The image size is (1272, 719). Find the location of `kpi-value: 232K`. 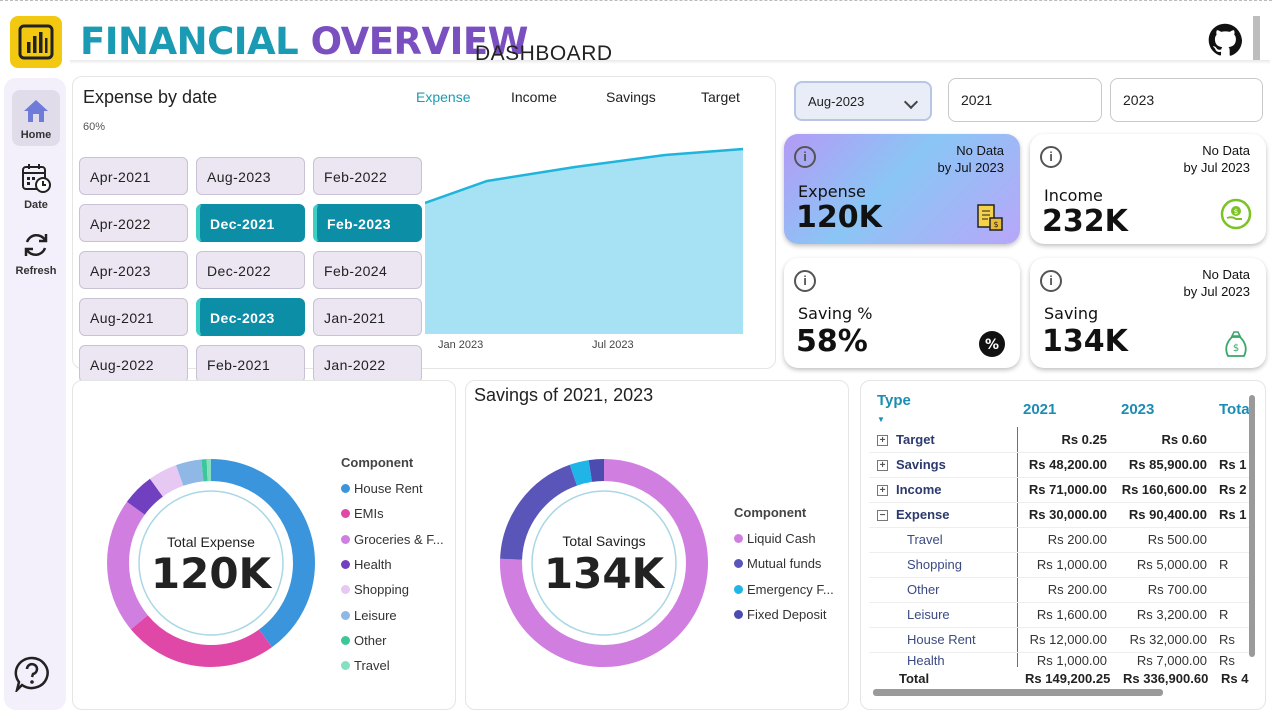

kpi-value: 232K is located at coordinates (1085, 221).